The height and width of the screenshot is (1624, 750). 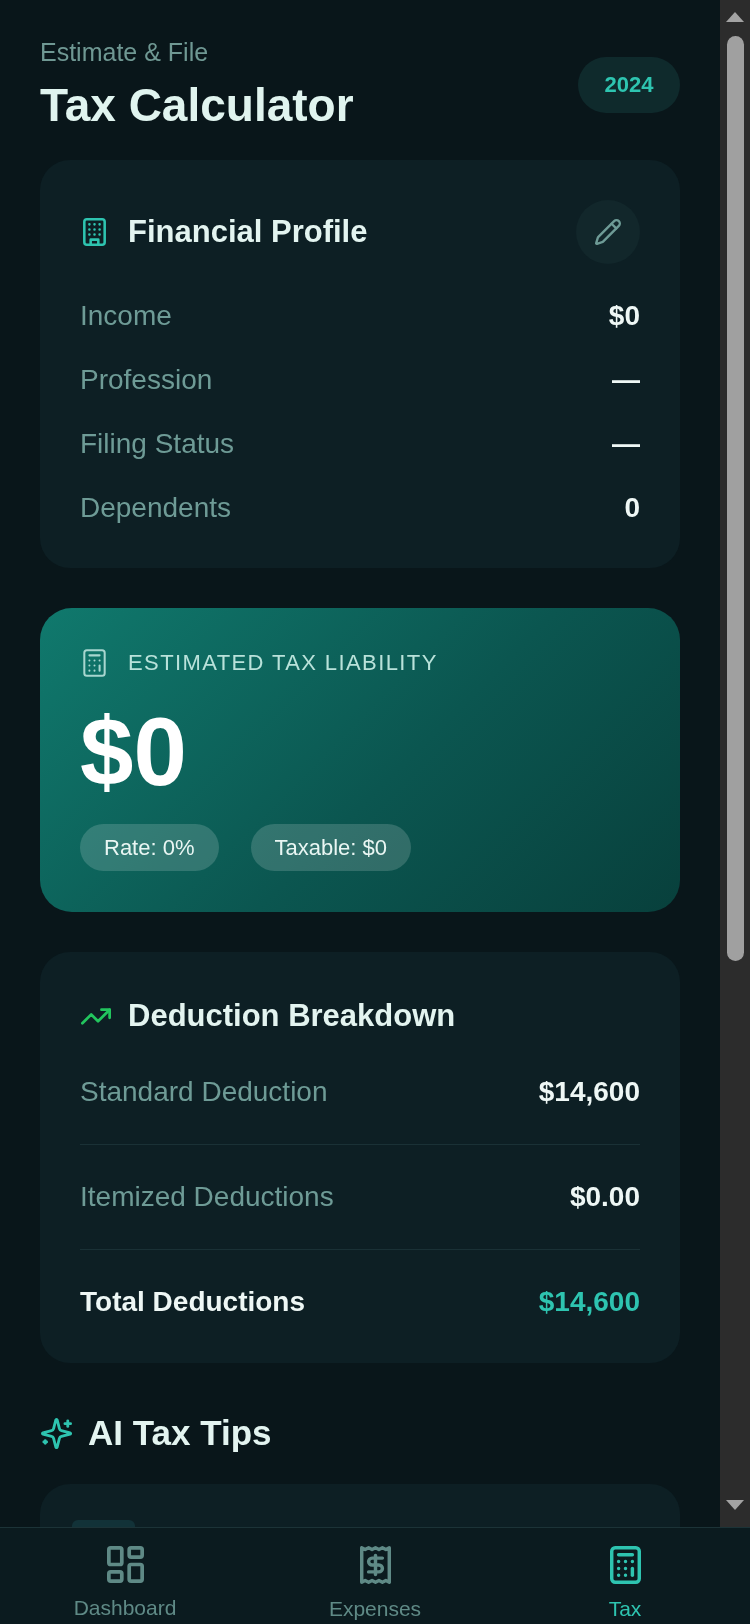 What do you see at coordinates (180, 1433) in the screenshot?
I see `section-title: AI Tax Tips` at bounding box center [180, 1433].